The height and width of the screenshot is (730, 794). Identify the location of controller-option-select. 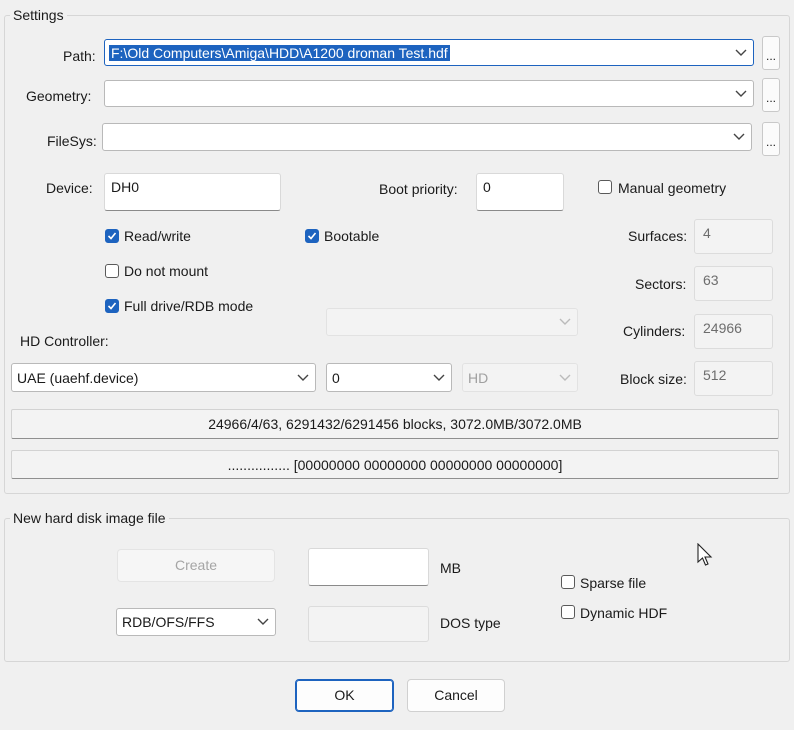
(452, 322).